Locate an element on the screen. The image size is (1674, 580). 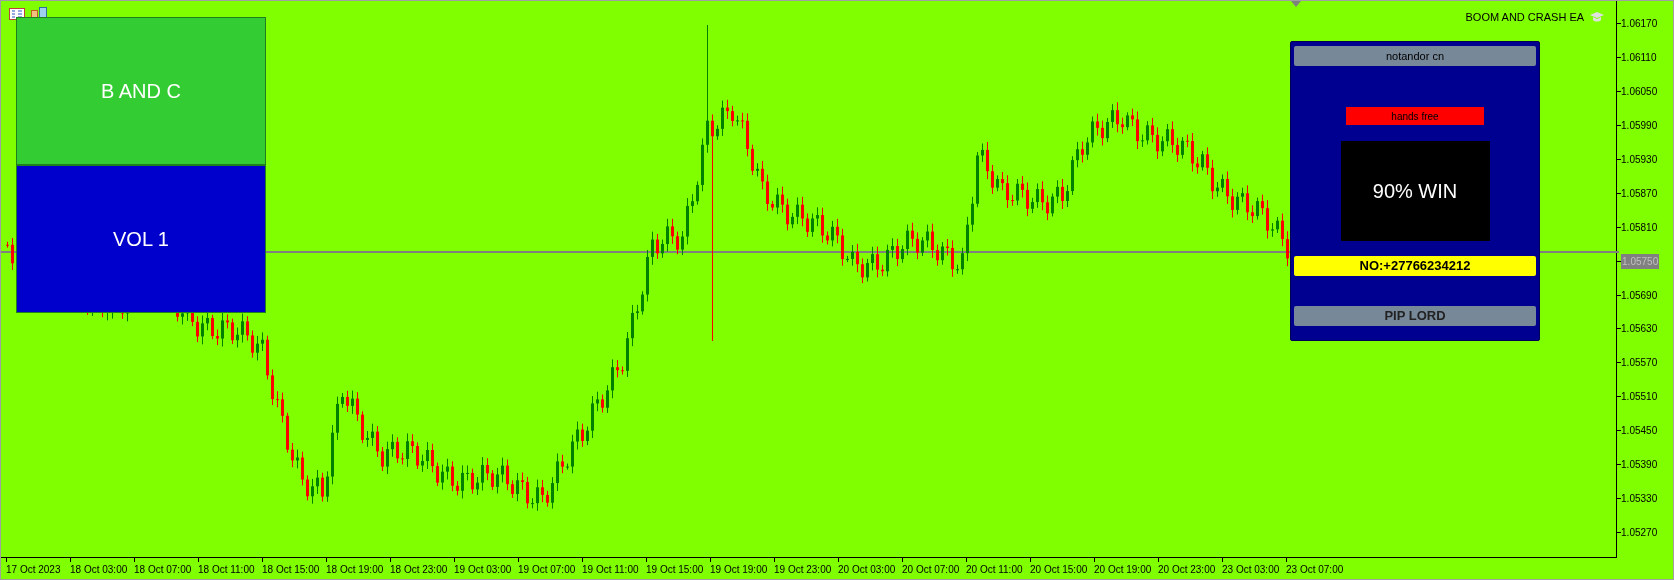
time-label: 18 Oct 11:00 is located at coordinates (227, 570).